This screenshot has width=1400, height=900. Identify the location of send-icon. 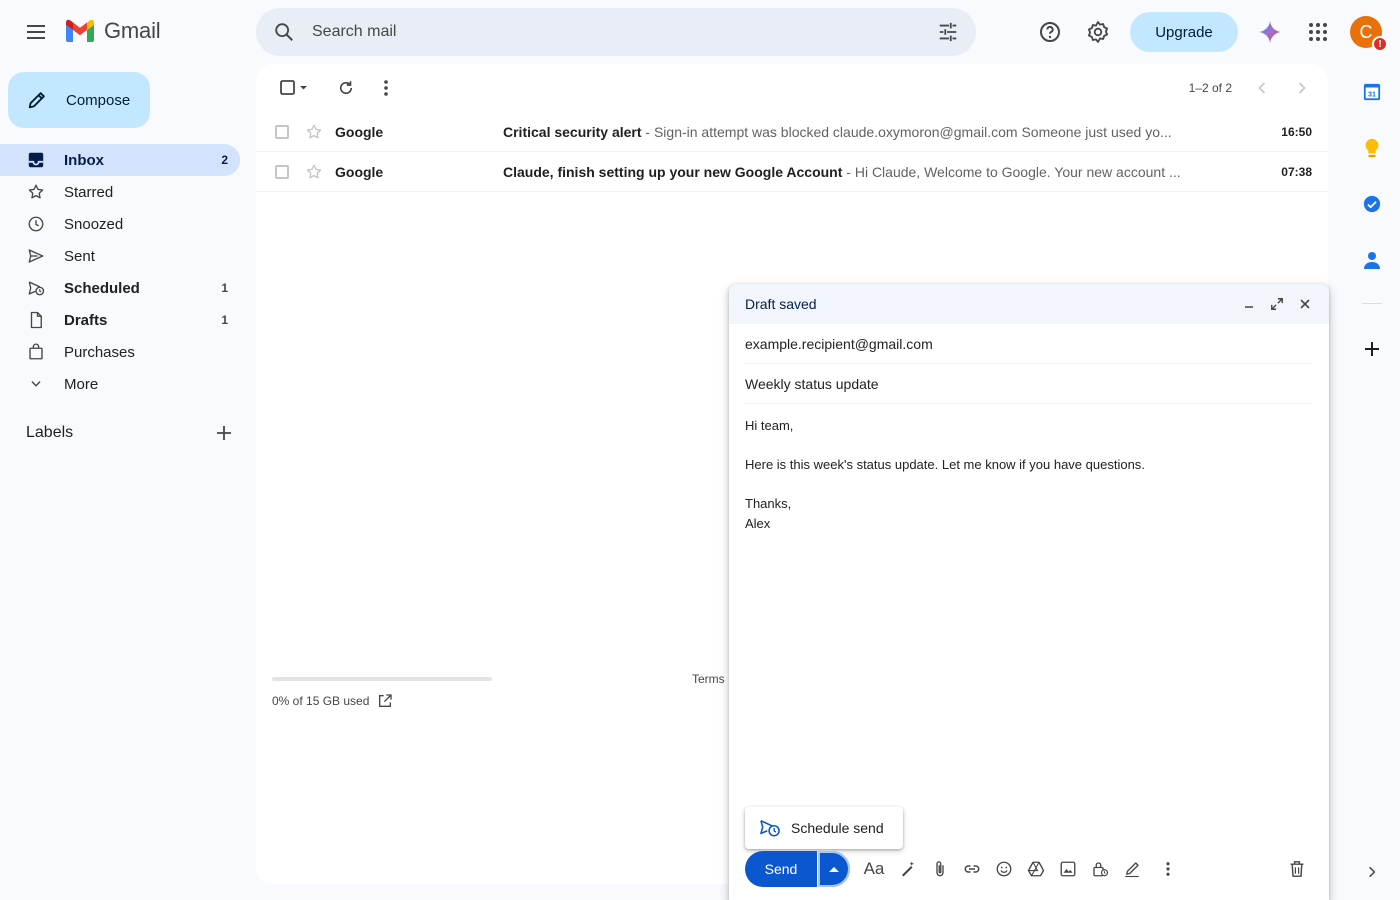
(36, 256).